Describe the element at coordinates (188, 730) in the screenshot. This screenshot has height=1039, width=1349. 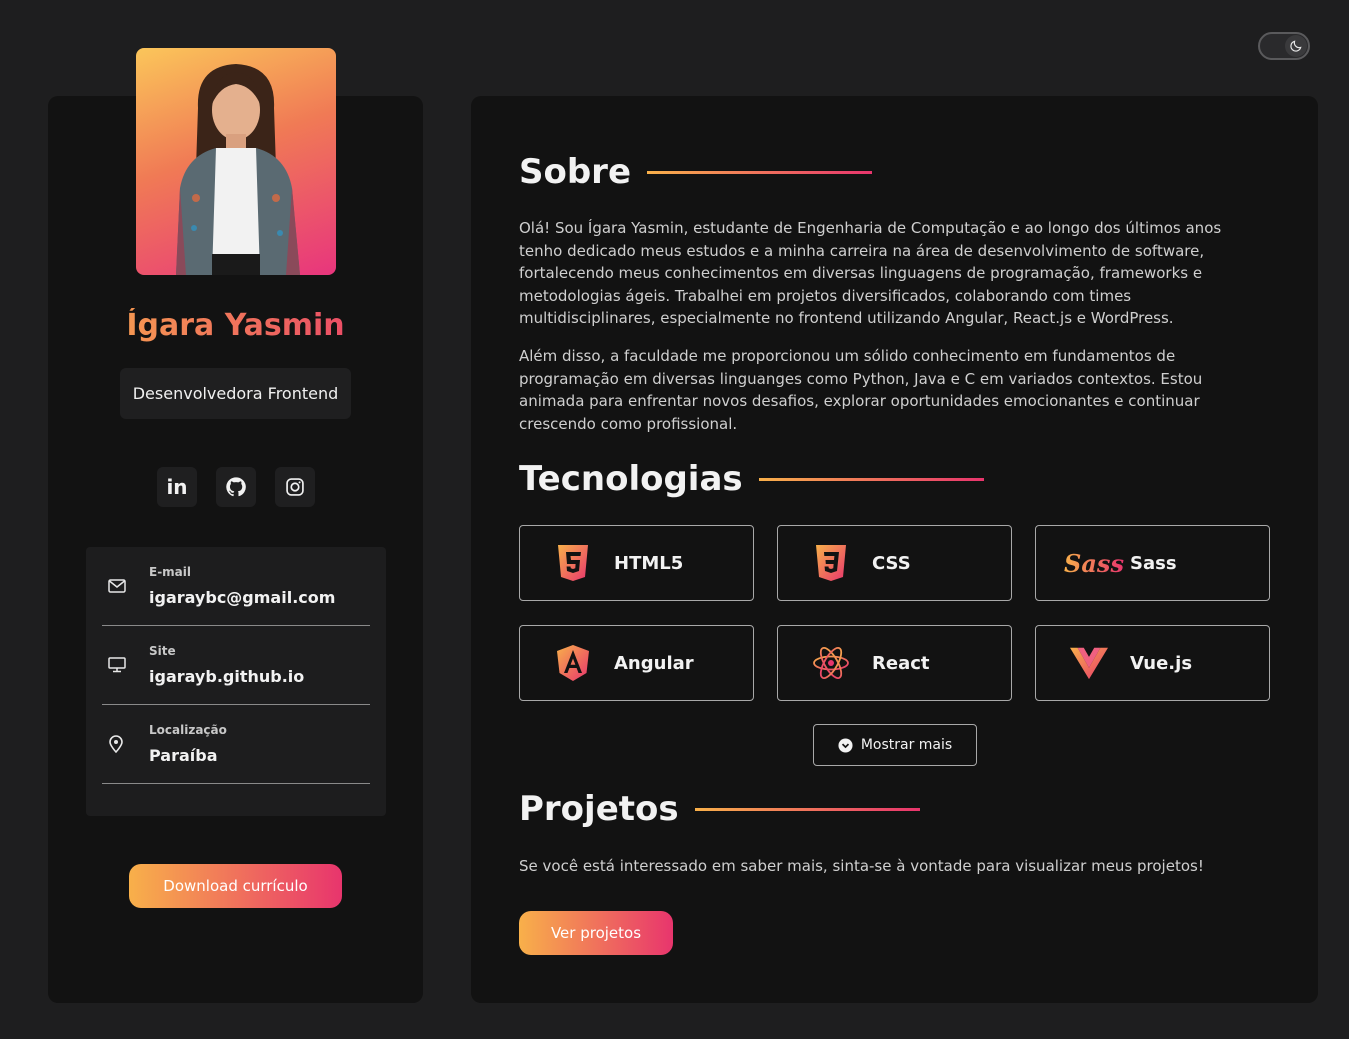
I see `contact-location-label: Localização` at that location.